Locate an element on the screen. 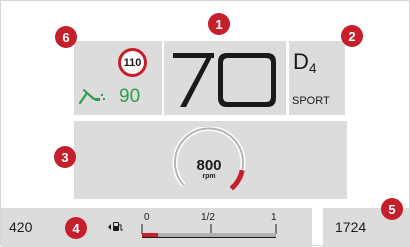 The height and width of the screenshot is (247, 410). speed-limit-sign: 110 is located at coordinates (132, 62).